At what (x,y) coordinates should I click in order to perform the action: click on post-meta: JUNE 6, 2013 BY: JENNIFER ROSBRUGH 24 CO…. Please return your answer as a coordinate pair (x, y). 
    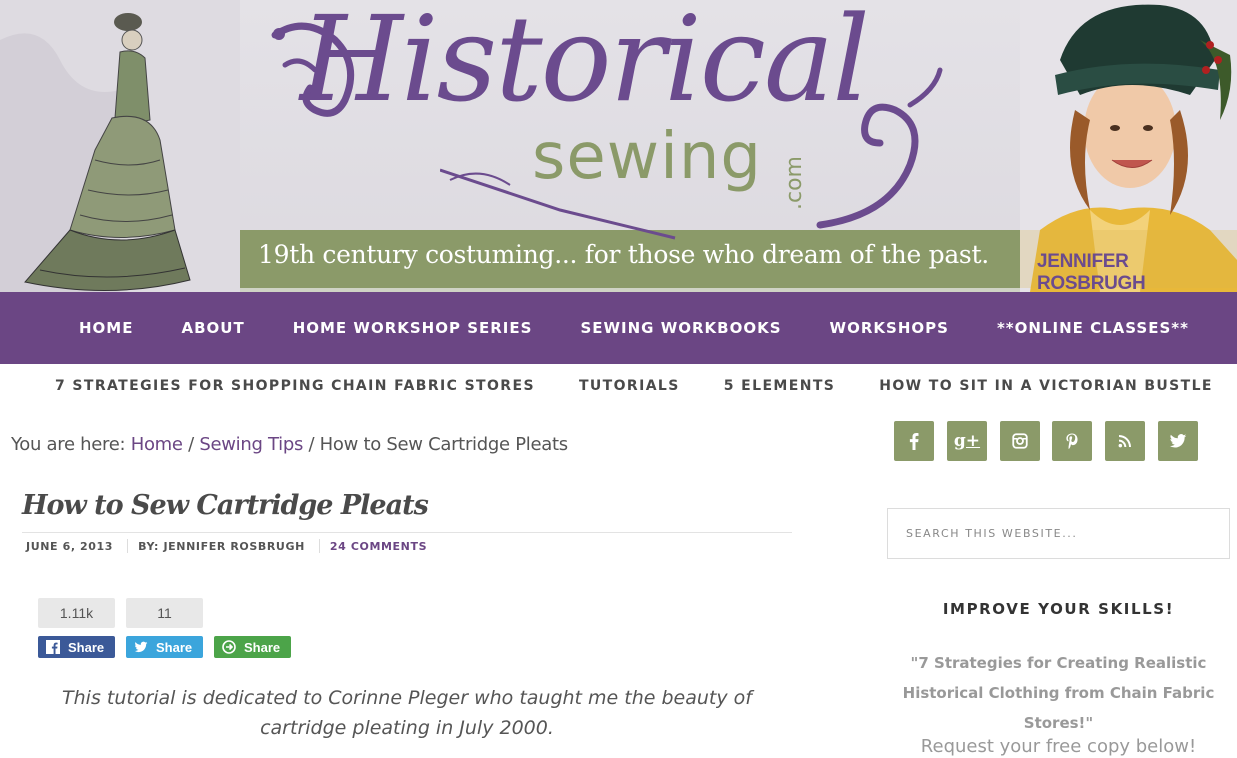
    Looking at the image, I should click on (226, 546).